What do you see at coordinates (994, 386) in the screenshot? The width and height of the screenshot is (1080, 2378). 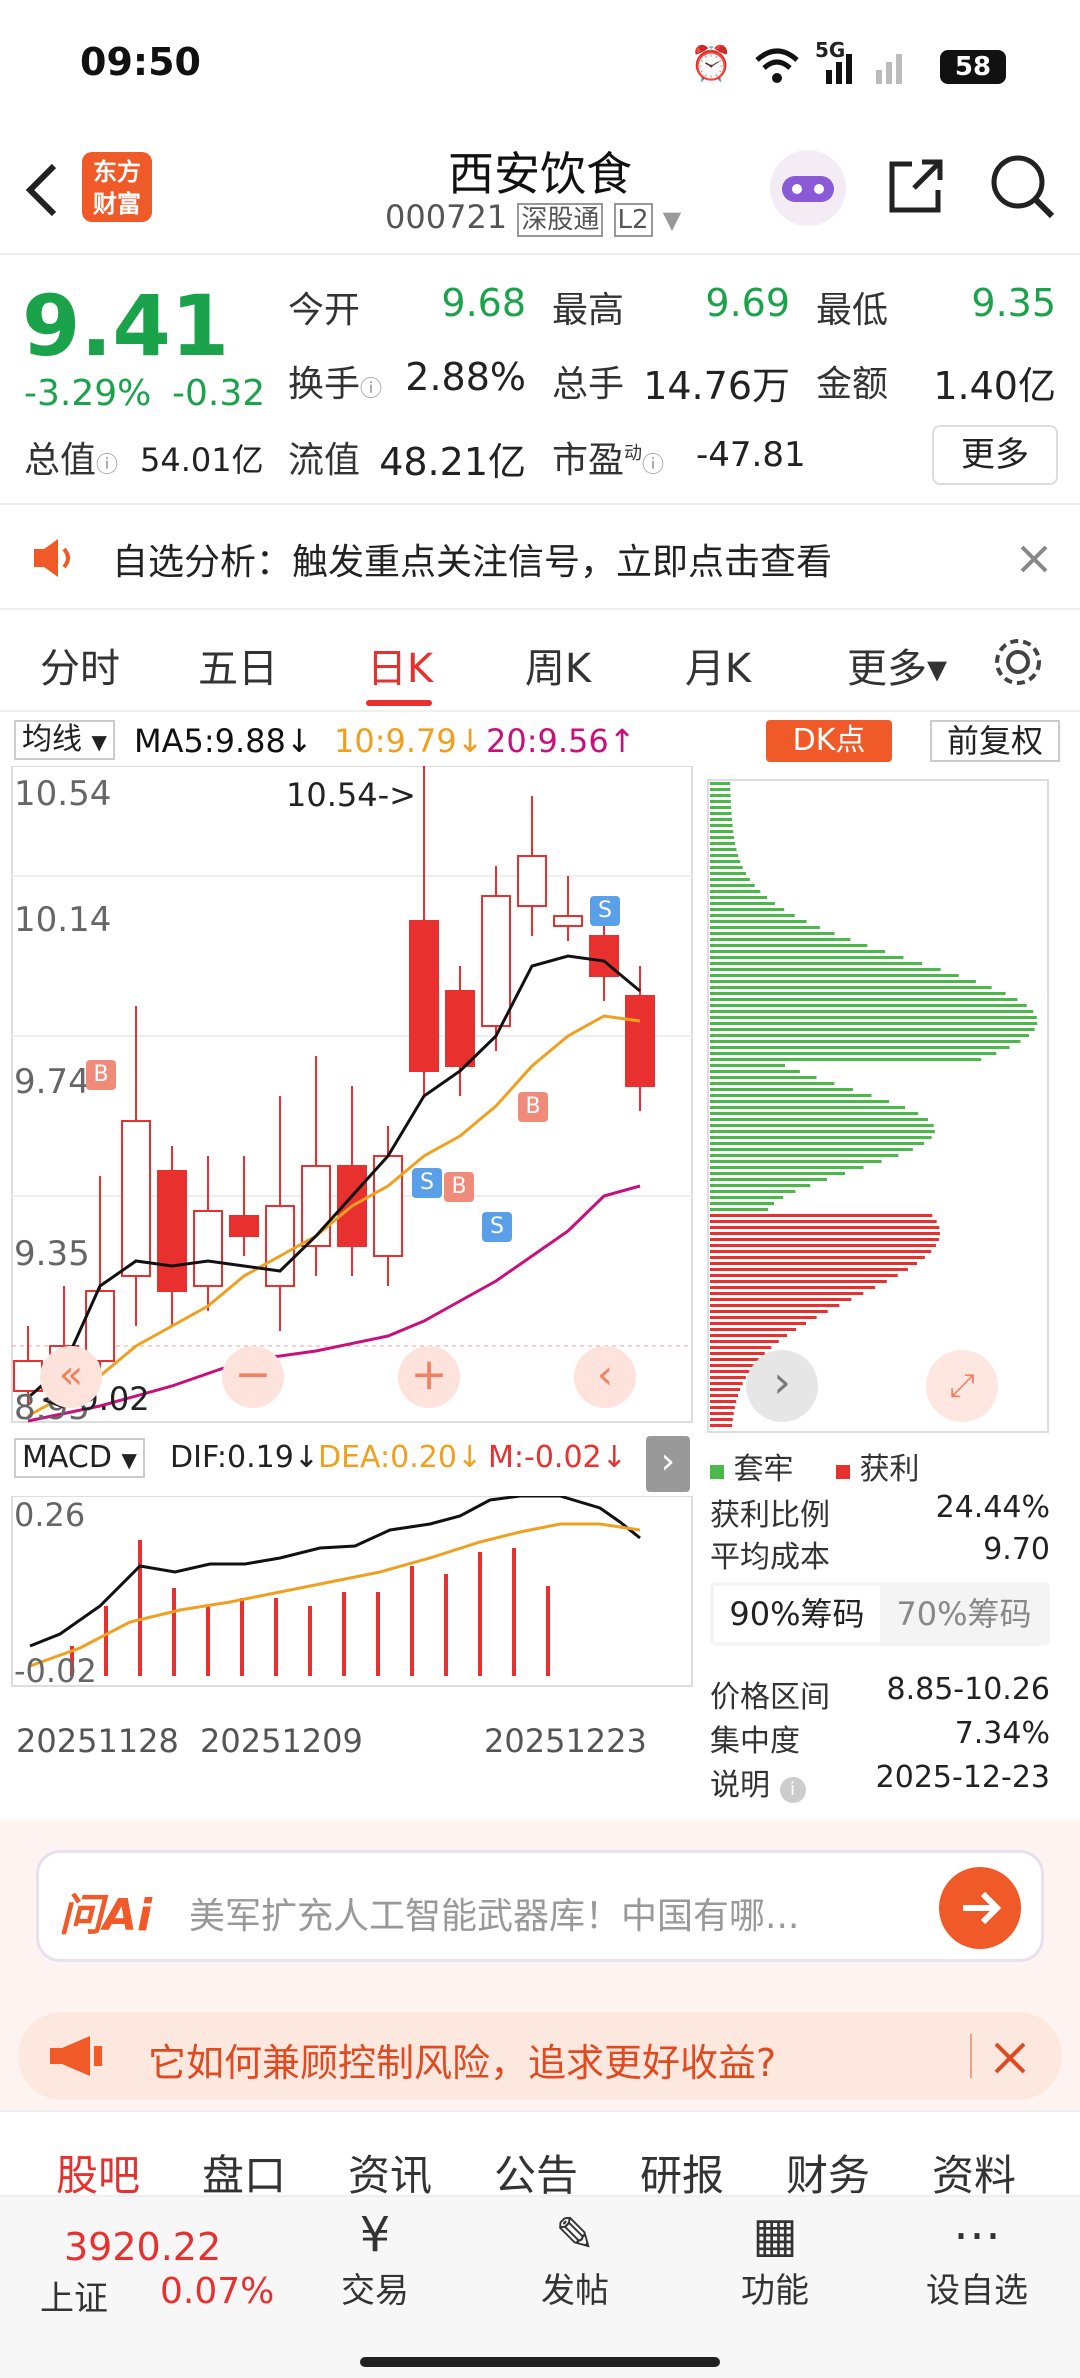 I see `amount-value: 1.40亿` at bounding box center [994, 386].